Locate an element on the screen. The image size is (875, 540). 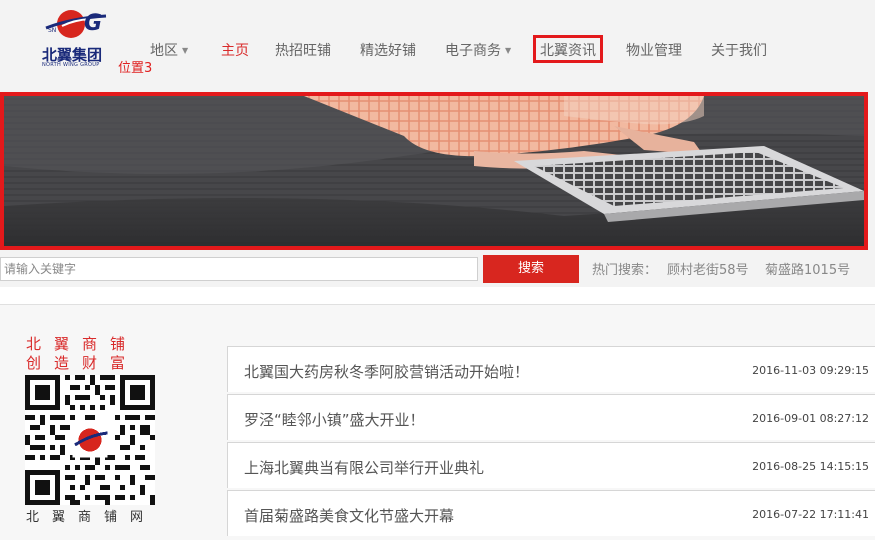
news-date: 2016-08-25 14:15:15 is located at coordinates (810, 466).